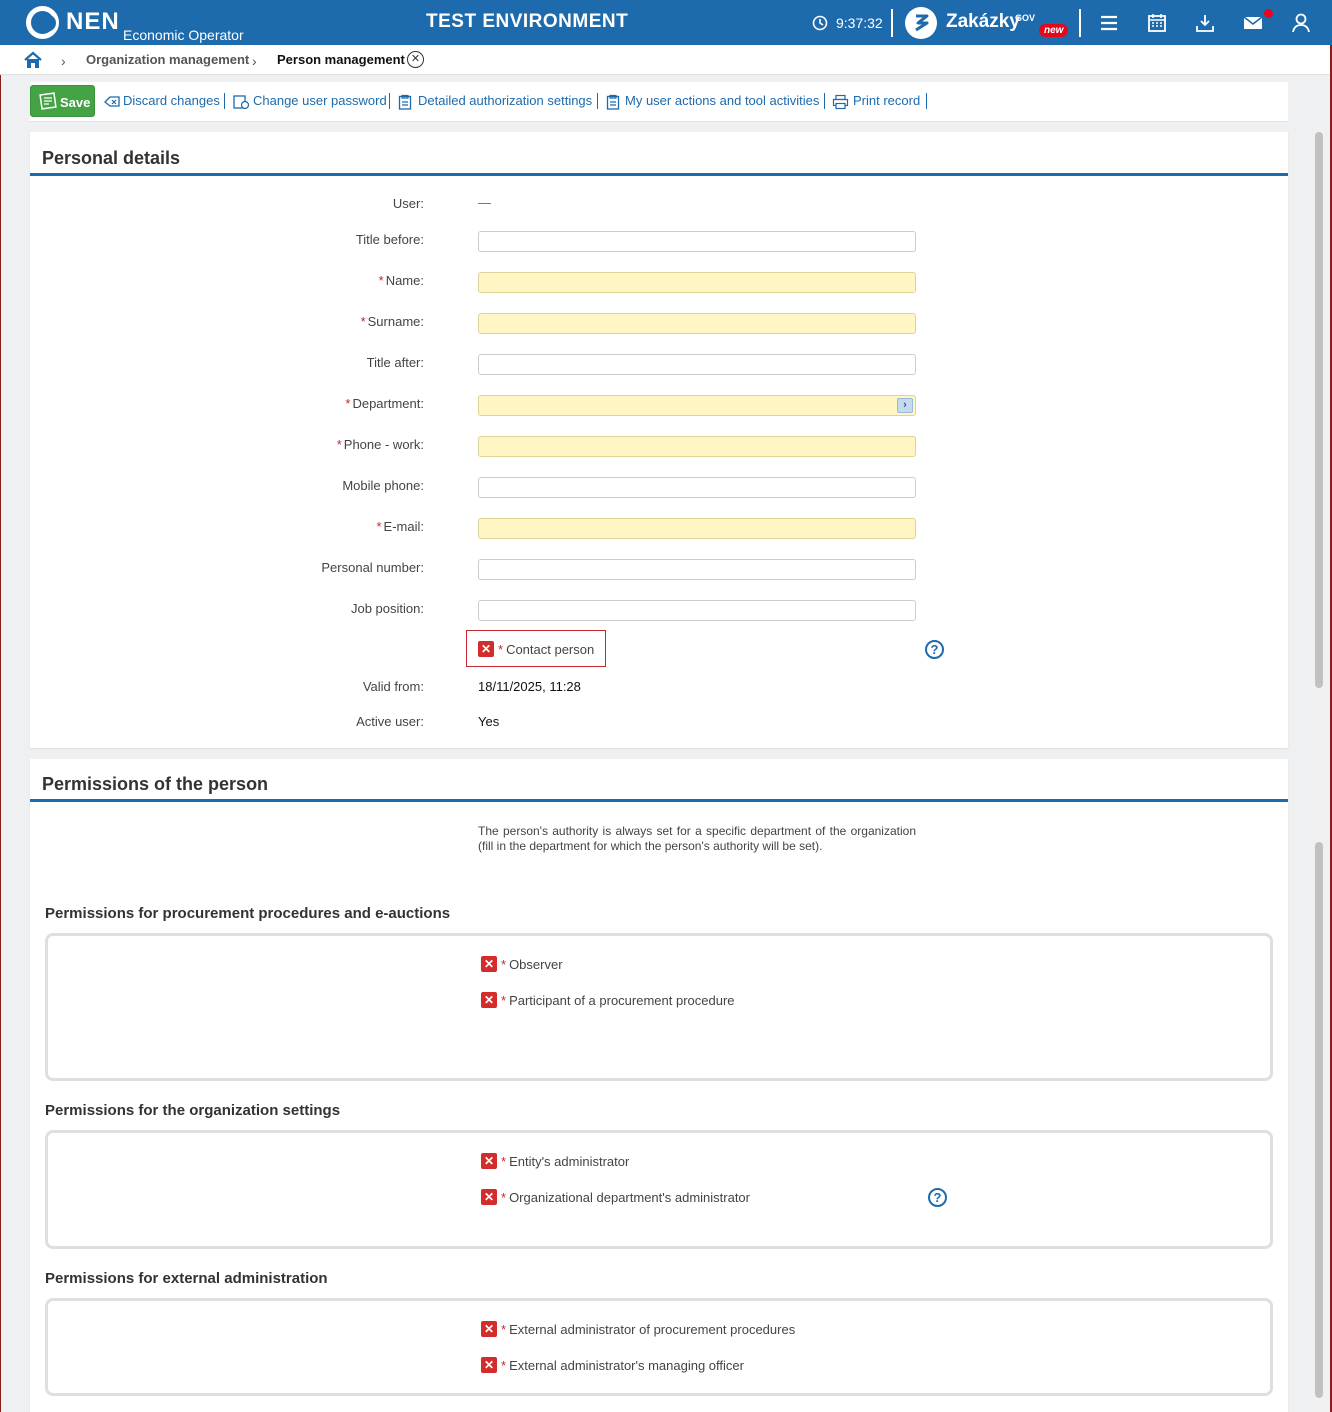  What do you see at coordinates (42, 22) in the screenshot?
I see `nen-logo-icon` at bounding box center [42, 22].